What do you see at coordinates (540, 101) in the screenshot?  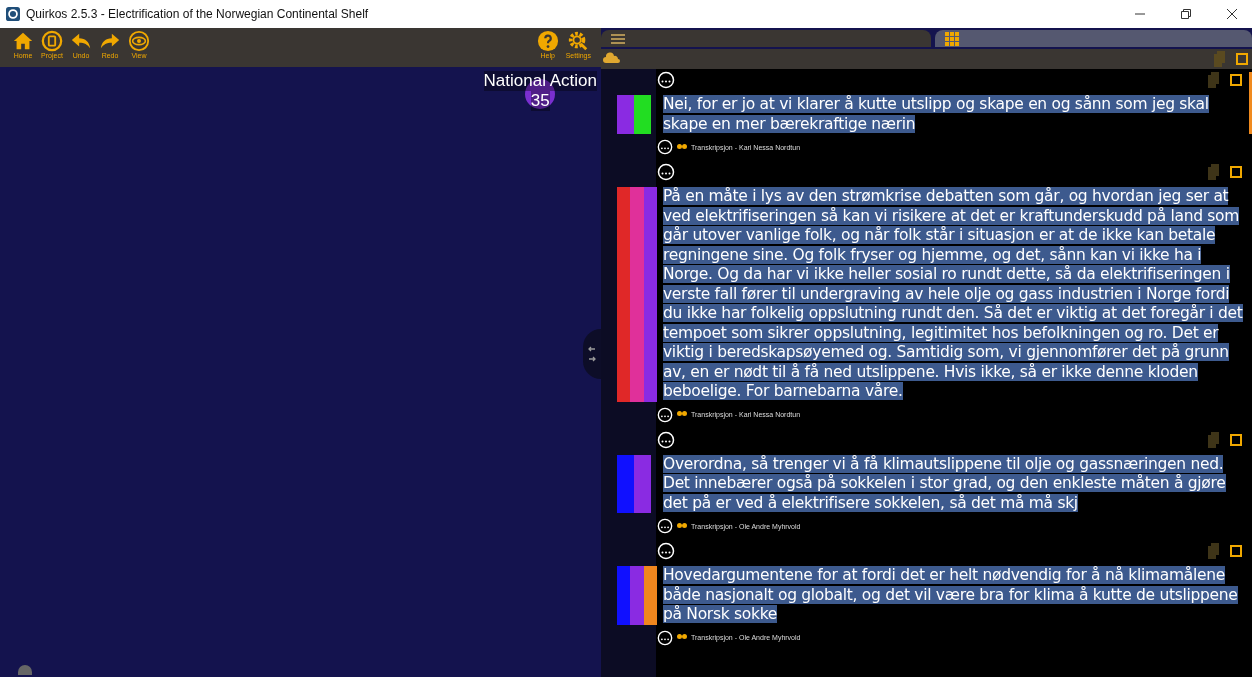 I see `node-count: 35` at bounding box center [540, 101].